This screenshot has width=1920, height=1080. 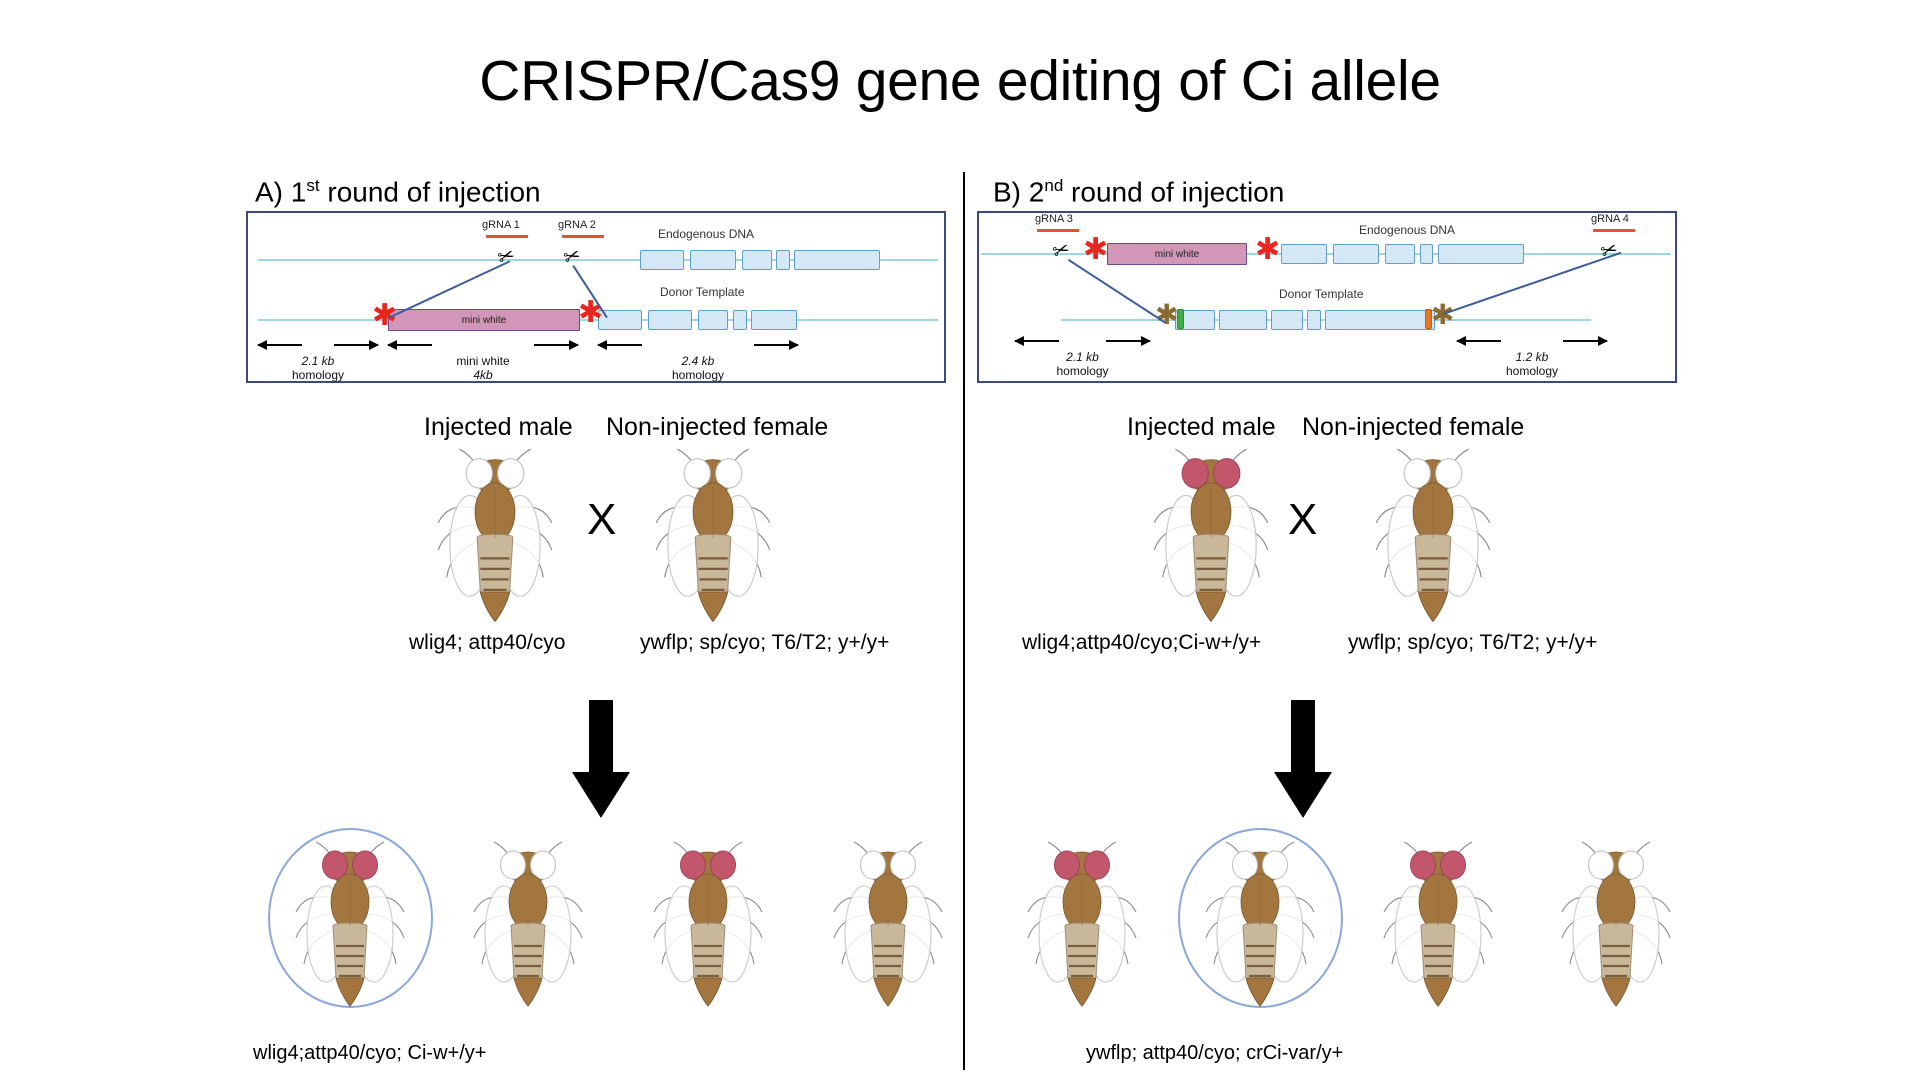 What do you see at coordinates (717, 427) in the screenshot?
I see `panel-a-noninjected-female-label: Non-injected female` at bounding box center [717, 427].